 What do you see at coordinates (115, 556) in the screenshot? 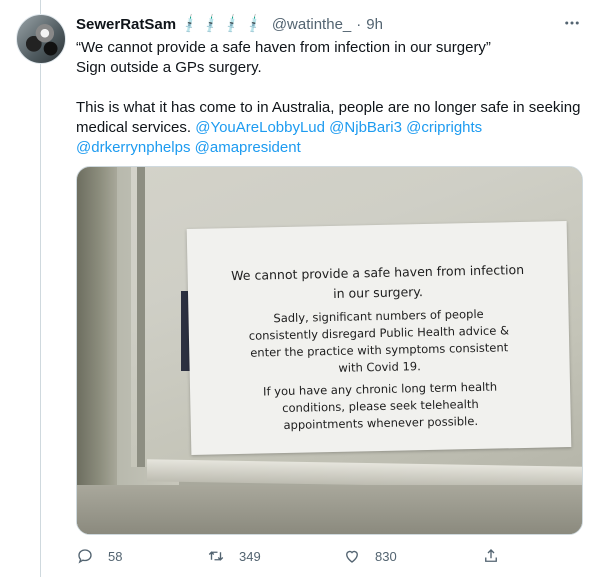
I see `reply-count: 58` at bounding box center [115, 556].